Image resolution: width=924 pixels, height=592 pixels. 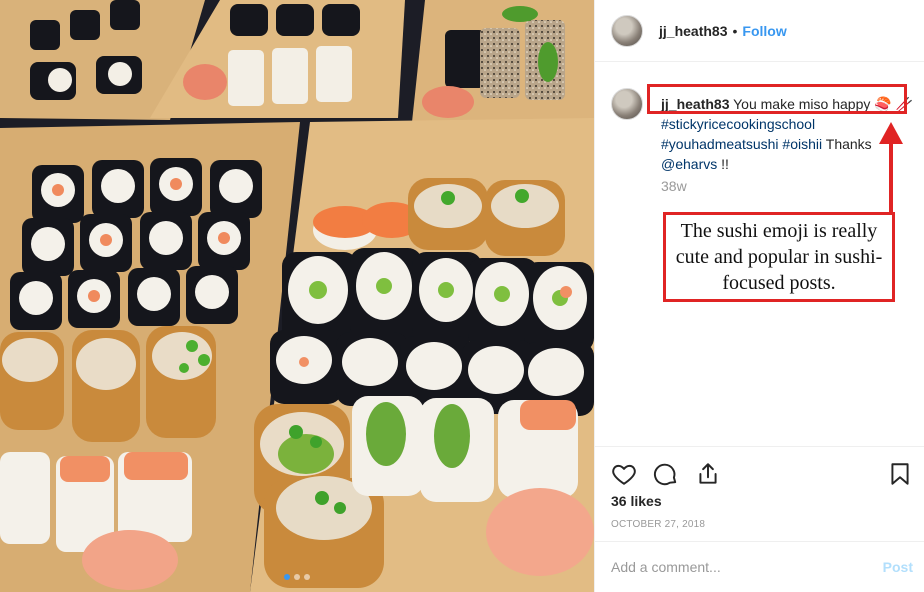 What do you see at coordinates (898, 567) in the screenshot?
I see `post-button: Post` at bounding box center [898, 567].